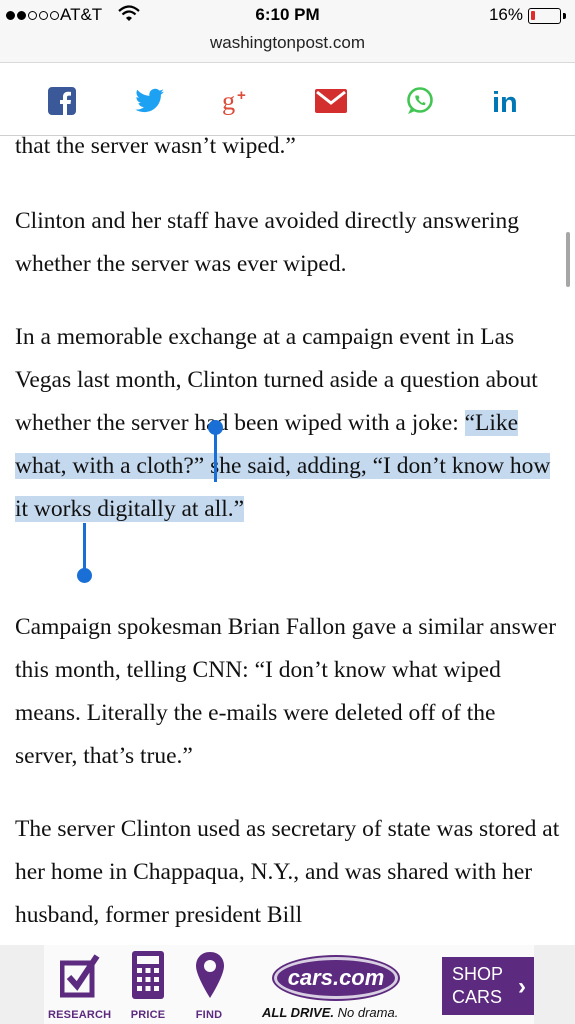  I want to click on battery-icon, so click(544, 16).